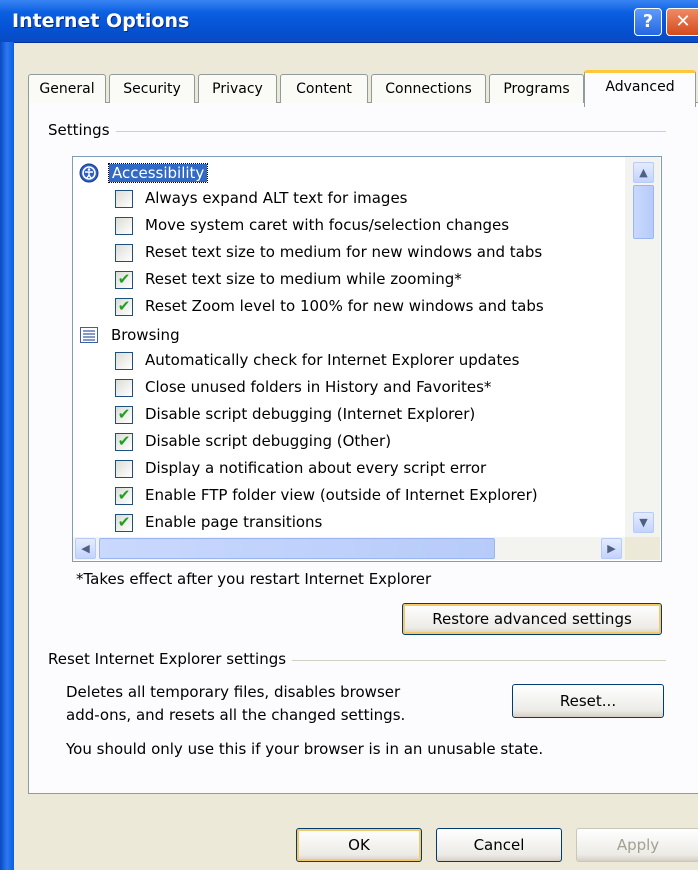 The width and height of the screenshot is (698, 870). I want to click on checkbox-disable-debug-ie: ✔, so click(124, 414).